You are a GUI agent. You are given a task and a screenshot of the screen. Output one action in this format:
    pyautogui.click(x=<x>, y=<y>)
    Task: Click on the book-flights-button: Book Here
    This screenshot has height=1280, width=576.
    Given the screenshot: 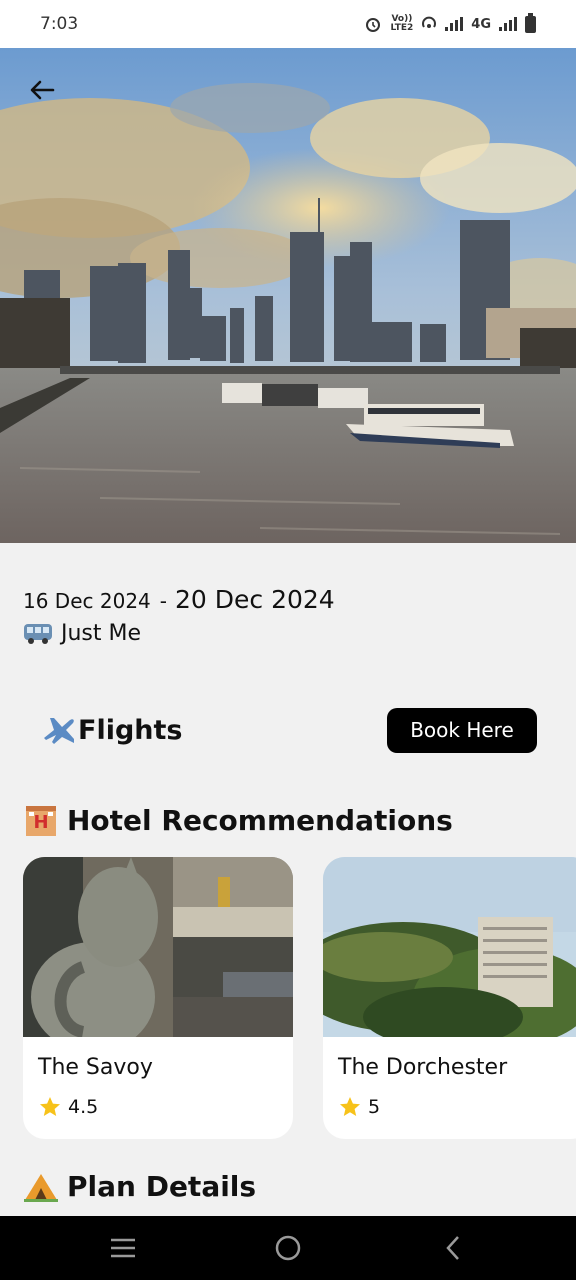 What is the action you would take?
    pyautogui.click(x=462, y=730)
    